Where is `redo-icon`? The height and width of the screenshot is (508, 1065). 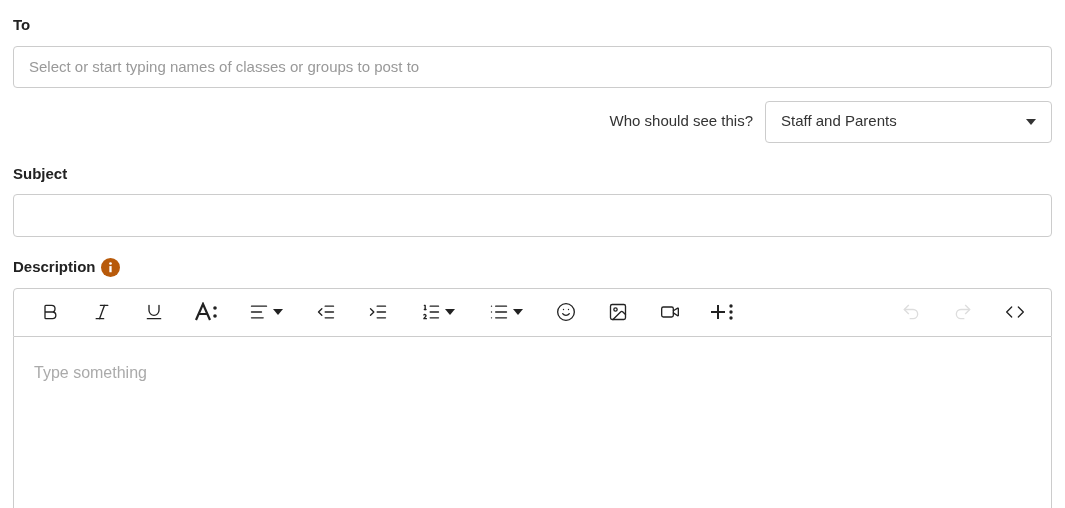 redo-icon is located at coordinates (963, 312).